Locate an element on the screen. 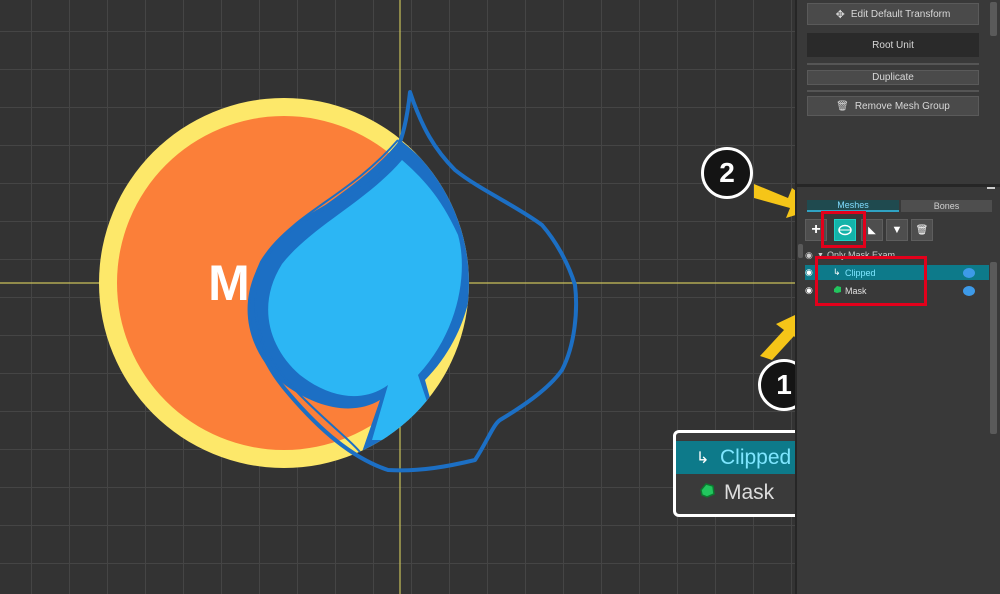 The height and width of the screenshot is (594, 1000). arrow-to-list is located at coordinates (777, 337).